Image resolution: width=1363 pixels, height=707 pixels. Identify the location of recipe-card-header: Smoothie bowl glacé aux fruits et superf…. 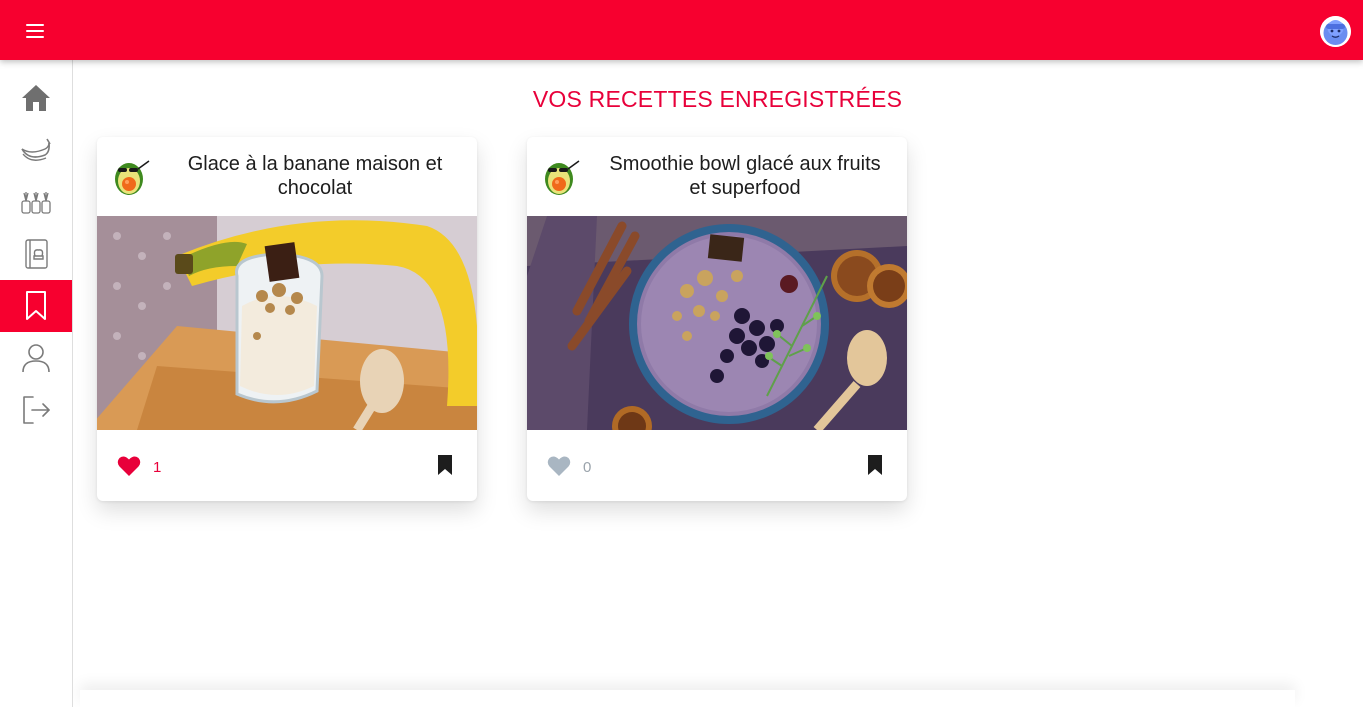
(717, 176).